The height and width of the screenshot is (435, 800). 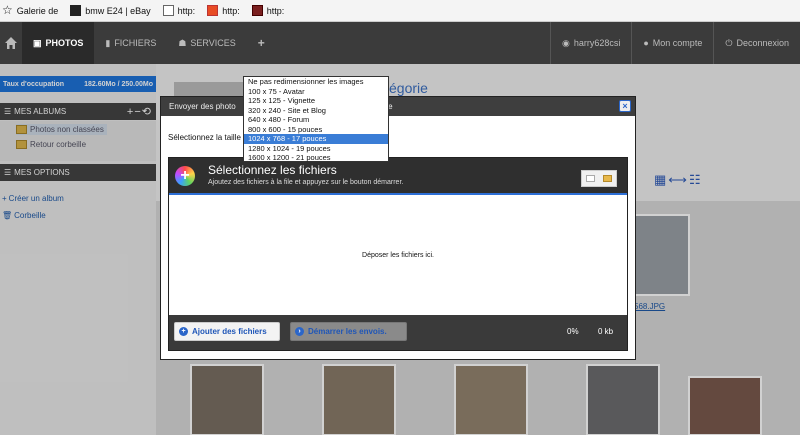 I want to click on uploader-view-tools, so click(x=599, y=178).